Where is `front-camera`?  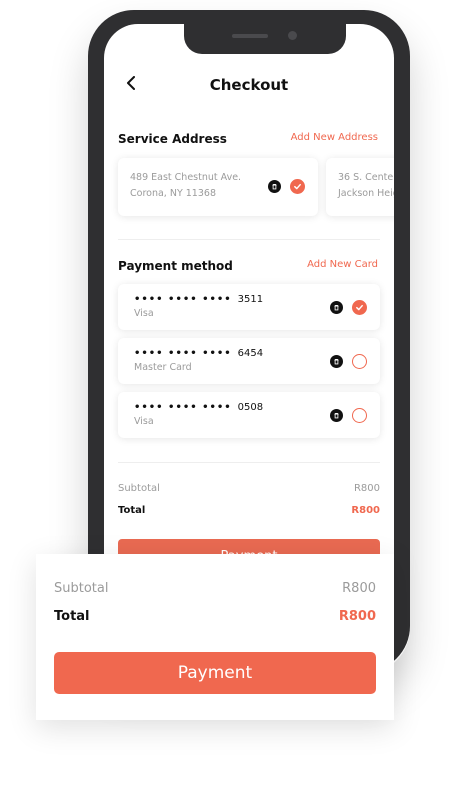
front-camera is located at coordinates (292, 35).